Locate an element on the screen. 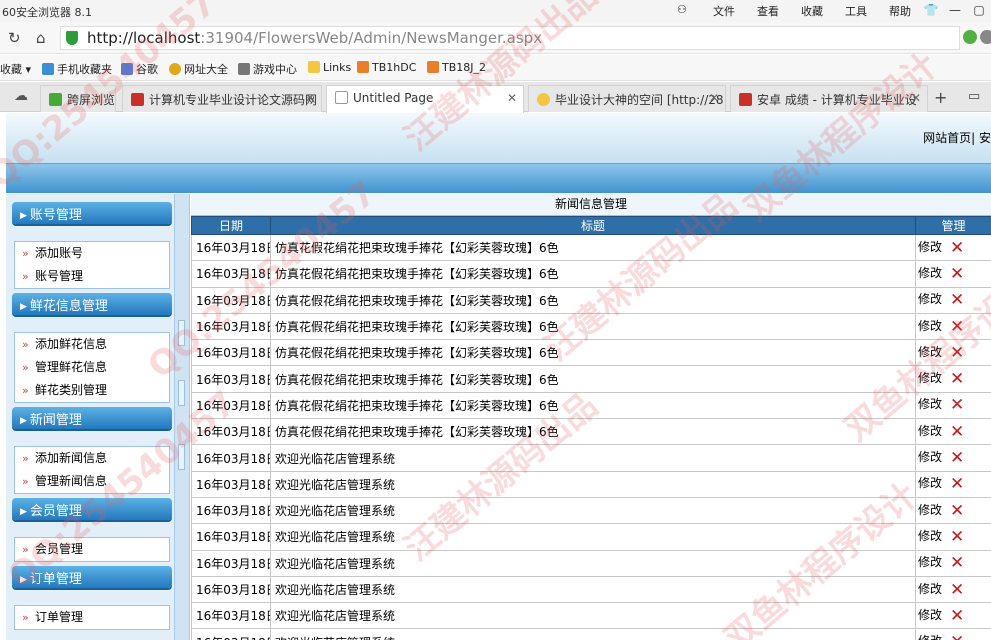 The image size is (991, 640). sidebar-item-manage-account: 账号管理 is located at coordinates (92, 276).